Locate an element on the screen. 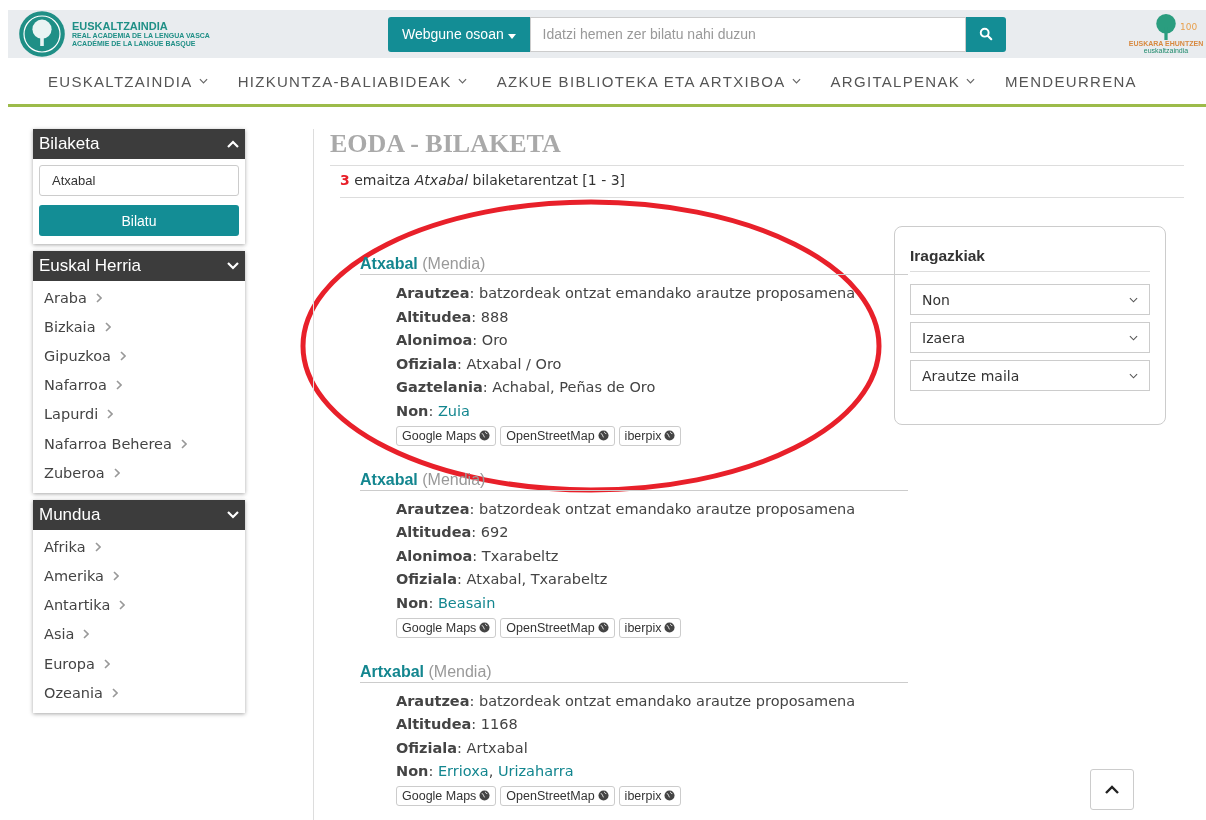 The image size is (1206, 820). filters-title: Iragazkiak is located at coordinates (1030, 257).